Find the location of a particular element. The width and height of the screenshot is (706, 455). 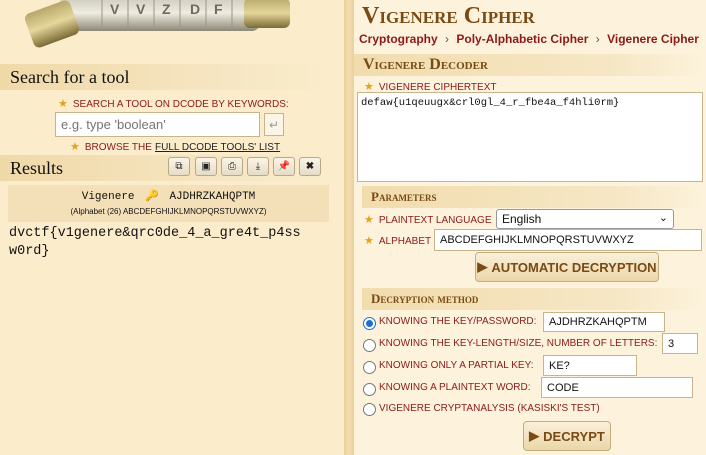

enter-icon: ↵ is located at coordinates (274, 124).